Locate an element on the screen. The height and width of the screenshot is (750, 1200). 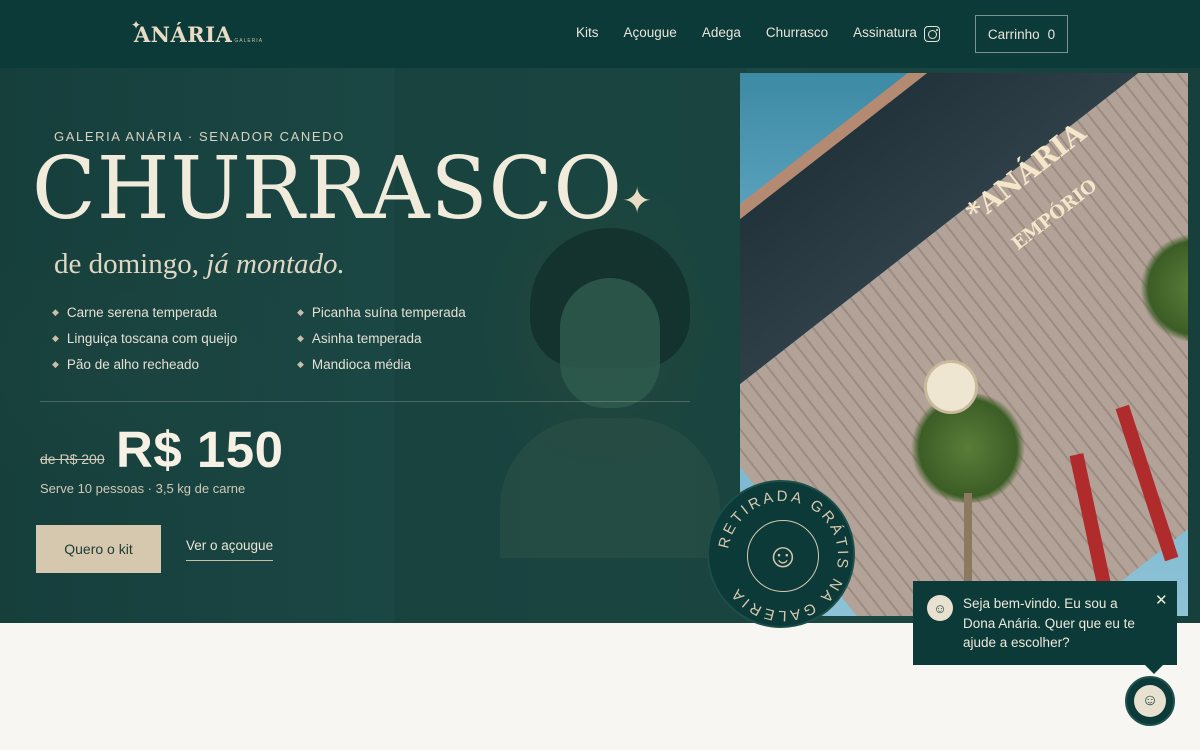
dona-anaria-avatar: ☺ is located at coordinates (940, 608).